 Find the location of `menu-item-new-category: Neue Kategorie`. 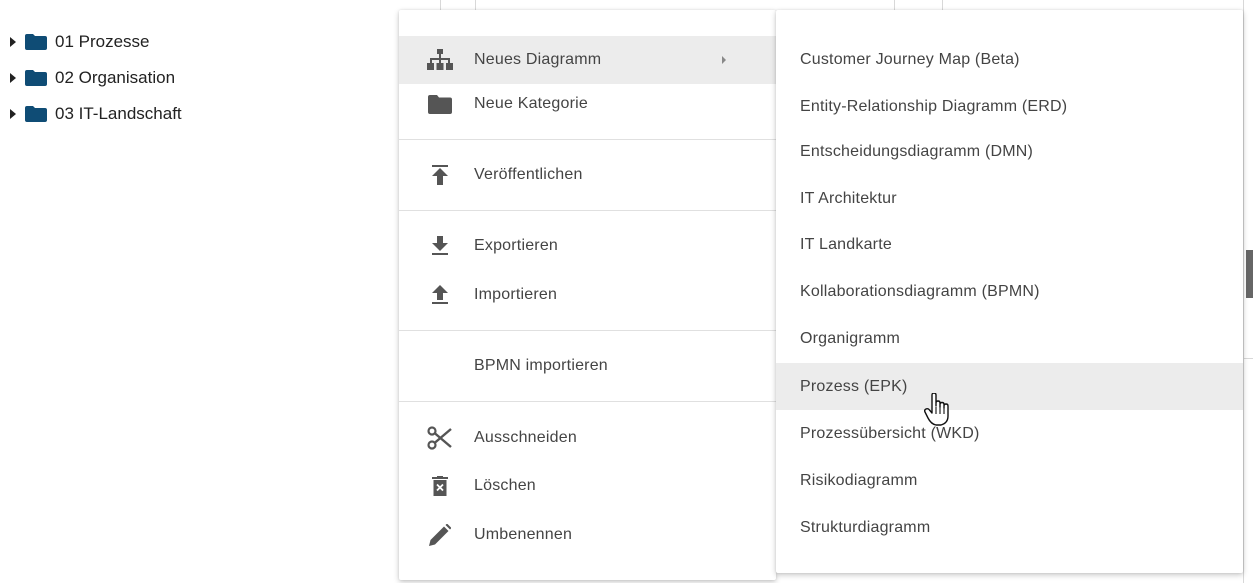

menu-item-new-category: Neue Kategorie is located at coordinates (587, 104).